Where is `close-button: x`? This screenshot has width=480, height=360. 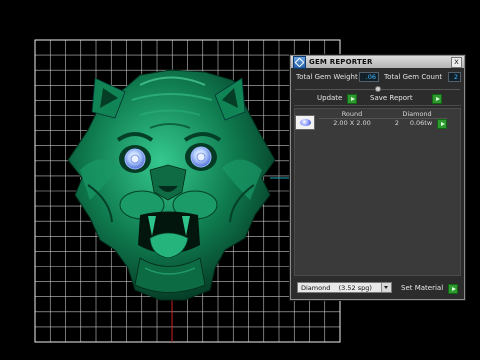
close-button: x is located at coordinates (456, 62).